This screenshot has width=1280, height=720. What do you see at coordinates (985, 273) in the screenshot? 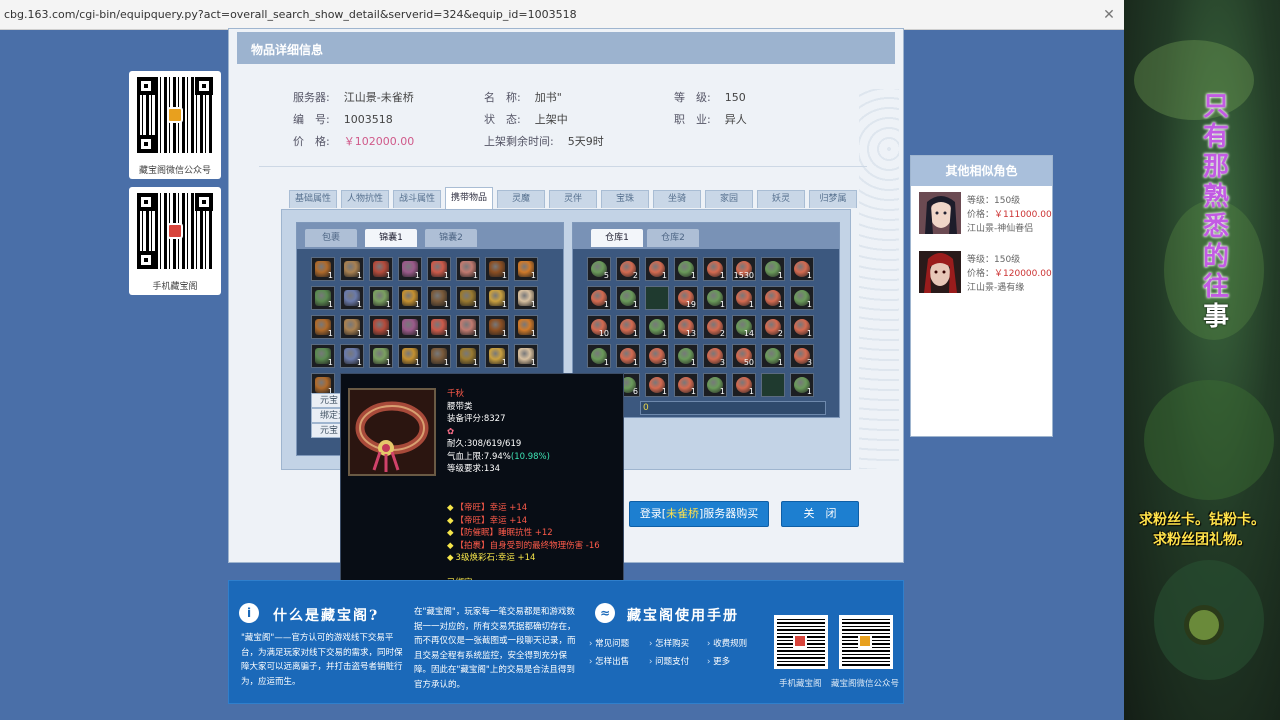
I see `similar-role-2: 等级：150级 价格：￥120000.00 江山景-遇有缘` at bounding box center [985, 273].